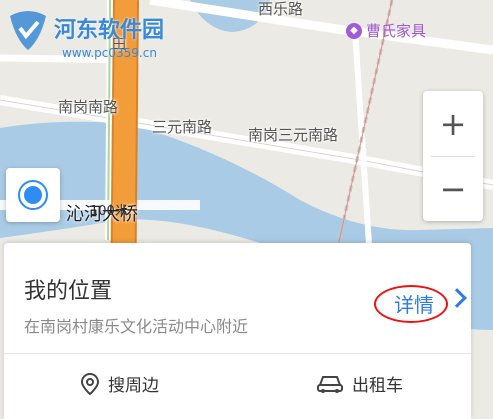 Image resolution: width=493 pixels, height=419 pixels. What do you see at coordinates (88, 107) in the screenshot?
I see `road-label-nangang-south: 南岗南路` at bounding box center [88, 107].